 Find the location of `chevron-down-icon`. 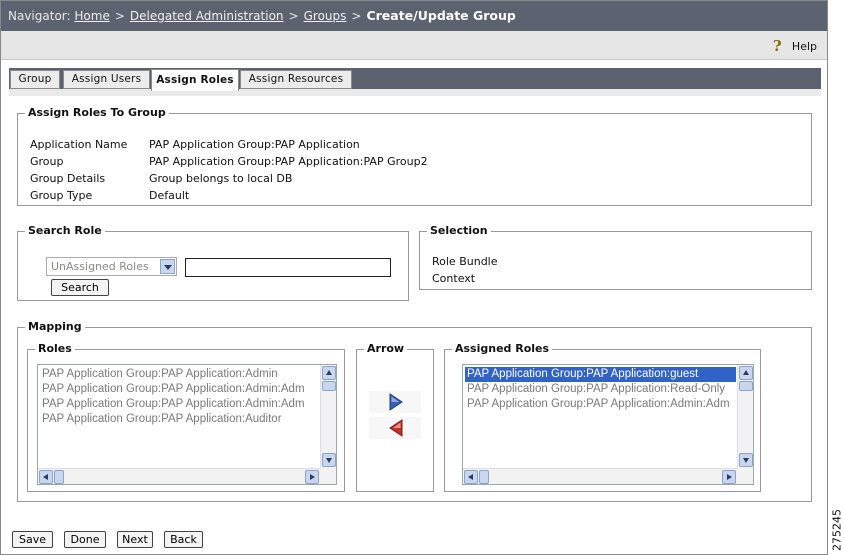

chevron-down-icon is located at coordinates (167, 266).